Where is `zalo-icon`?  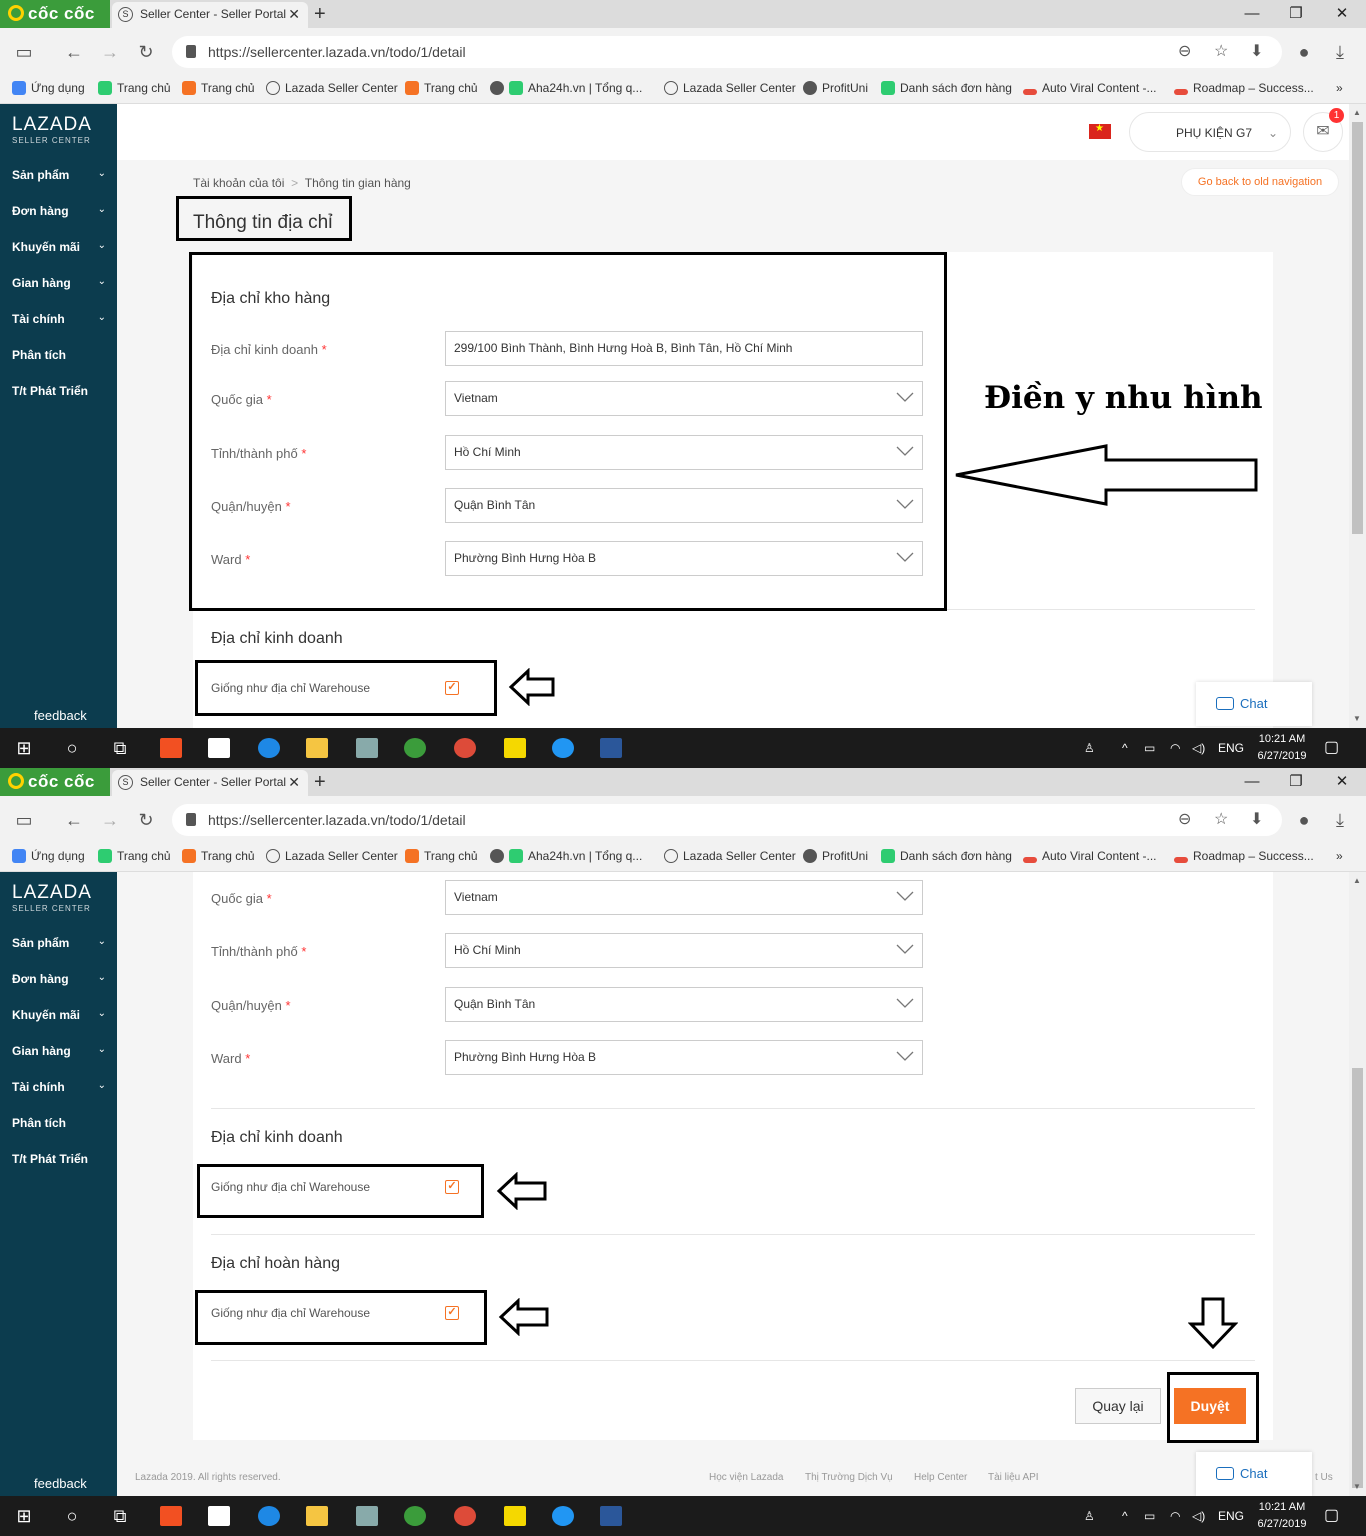 zalo-icon is located at coordinates (563, 748).